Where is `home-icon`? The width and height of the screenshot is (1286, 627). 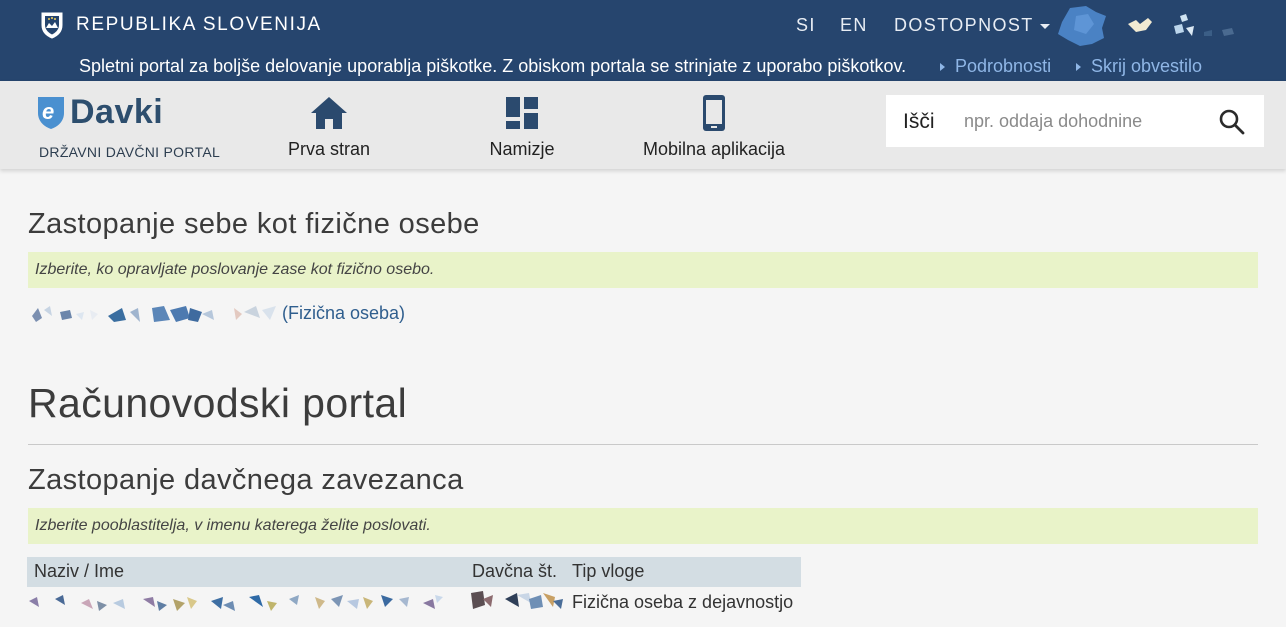 home-icon is located at coordinates (329, 113).